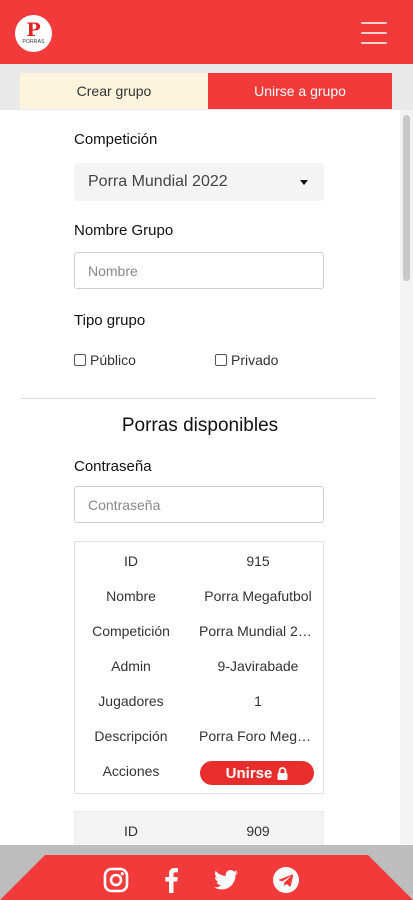  Describe the element at coordinates (226, 880) in the screenshot. I see `twitter-icon` at that location.